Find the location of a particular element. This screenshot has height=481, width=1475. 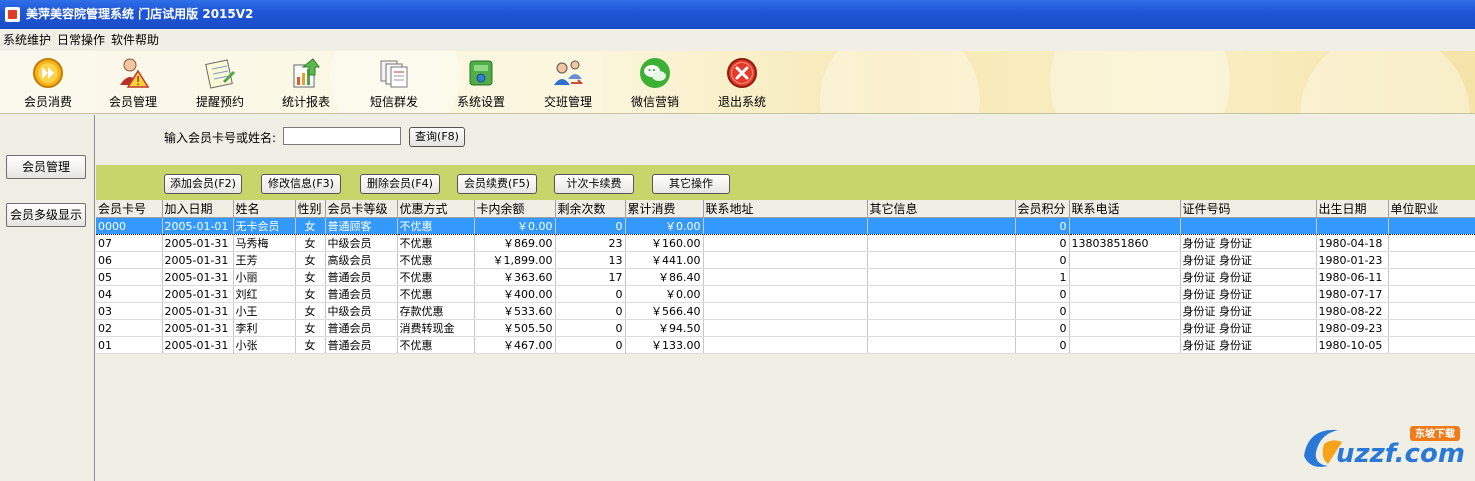

menu-system-maintenance: 系统维护 is located at coordinates (27, 40).